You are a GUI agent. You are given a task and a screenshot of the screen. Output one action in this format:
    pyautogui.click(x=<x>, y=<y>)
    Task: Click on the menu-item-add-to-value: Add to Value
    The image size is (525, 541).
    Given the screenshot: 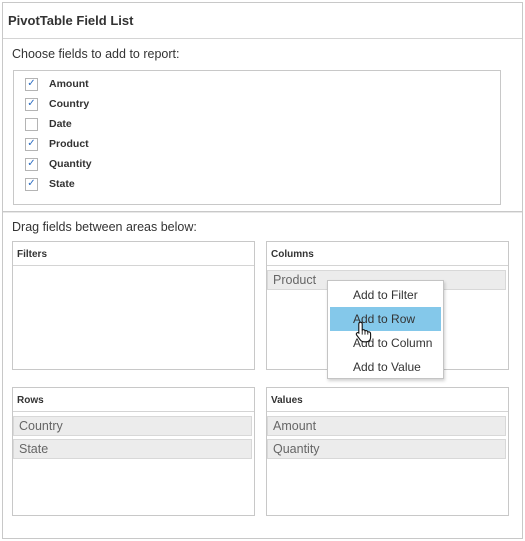 What is the action you would take?
    pyautogui.click(x=385, y=367)
    